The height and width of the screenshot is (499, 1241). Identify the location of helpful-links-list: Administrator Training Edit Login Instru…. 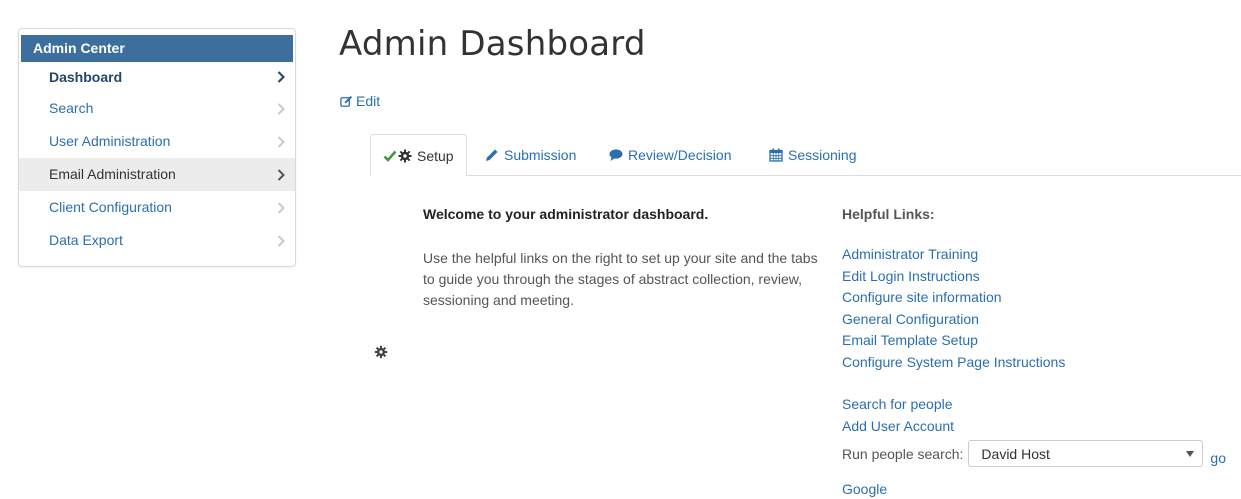
(953, 308).